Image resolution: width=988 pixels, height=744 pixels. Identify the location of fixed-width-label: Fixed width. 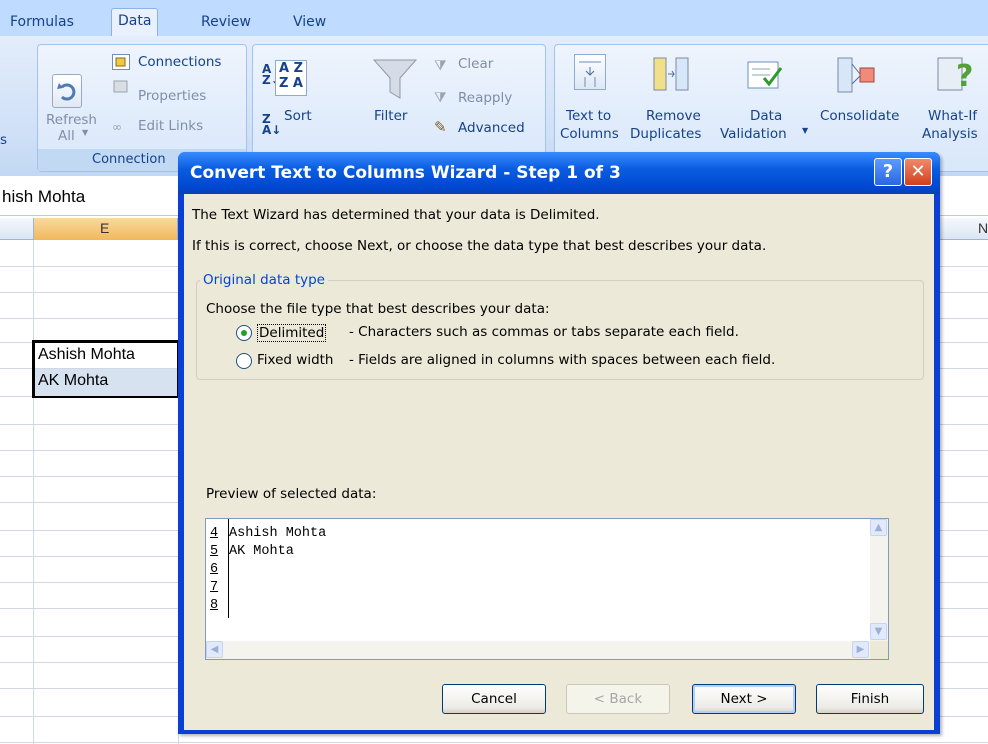
(295, 360).